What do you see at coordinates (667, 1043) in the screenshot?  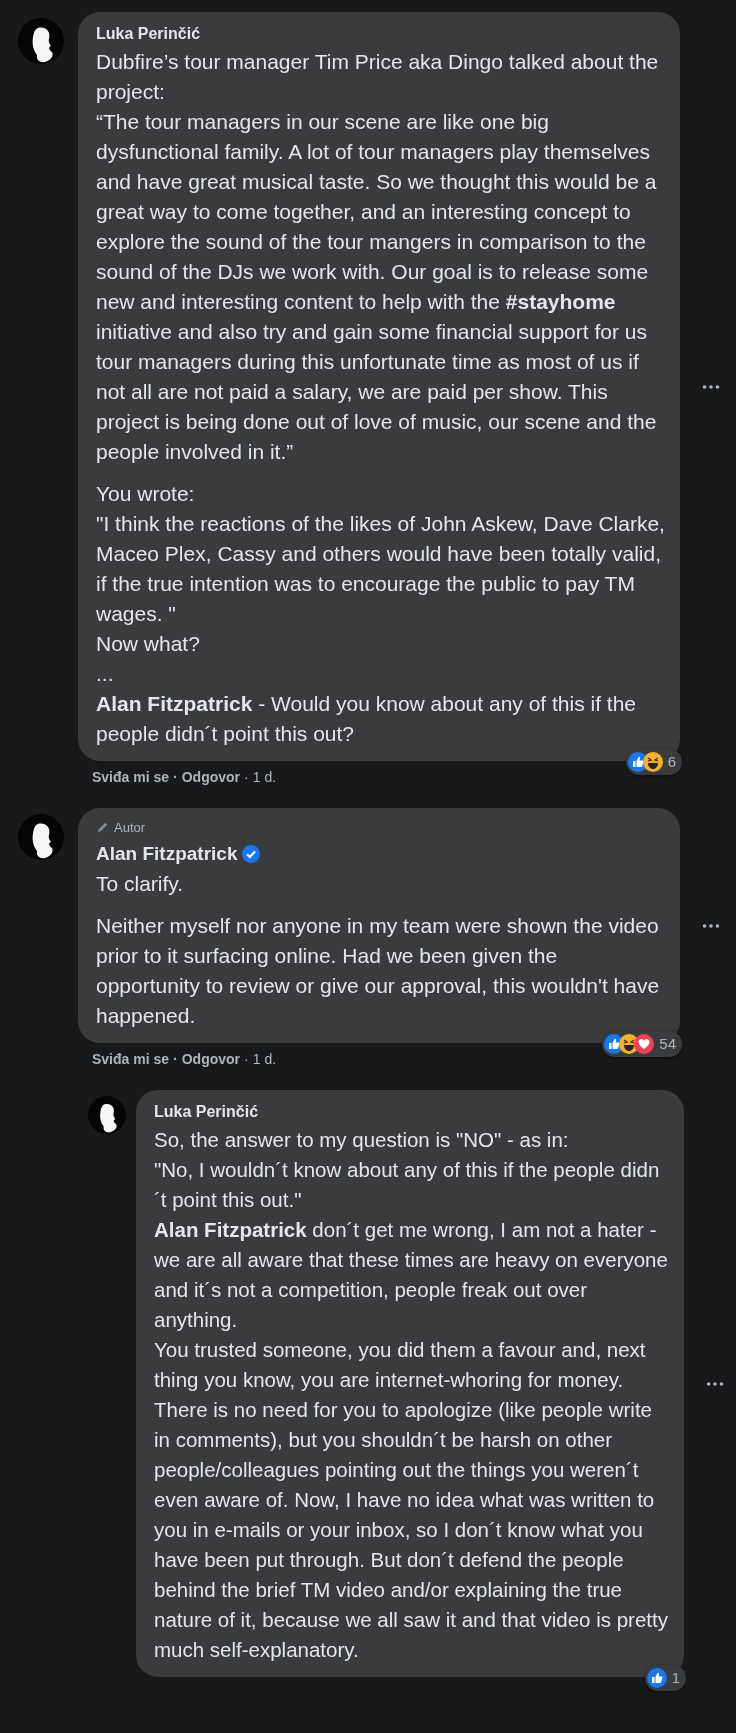 I see `reaction-count: 54` at bounding box center [667, 1043].